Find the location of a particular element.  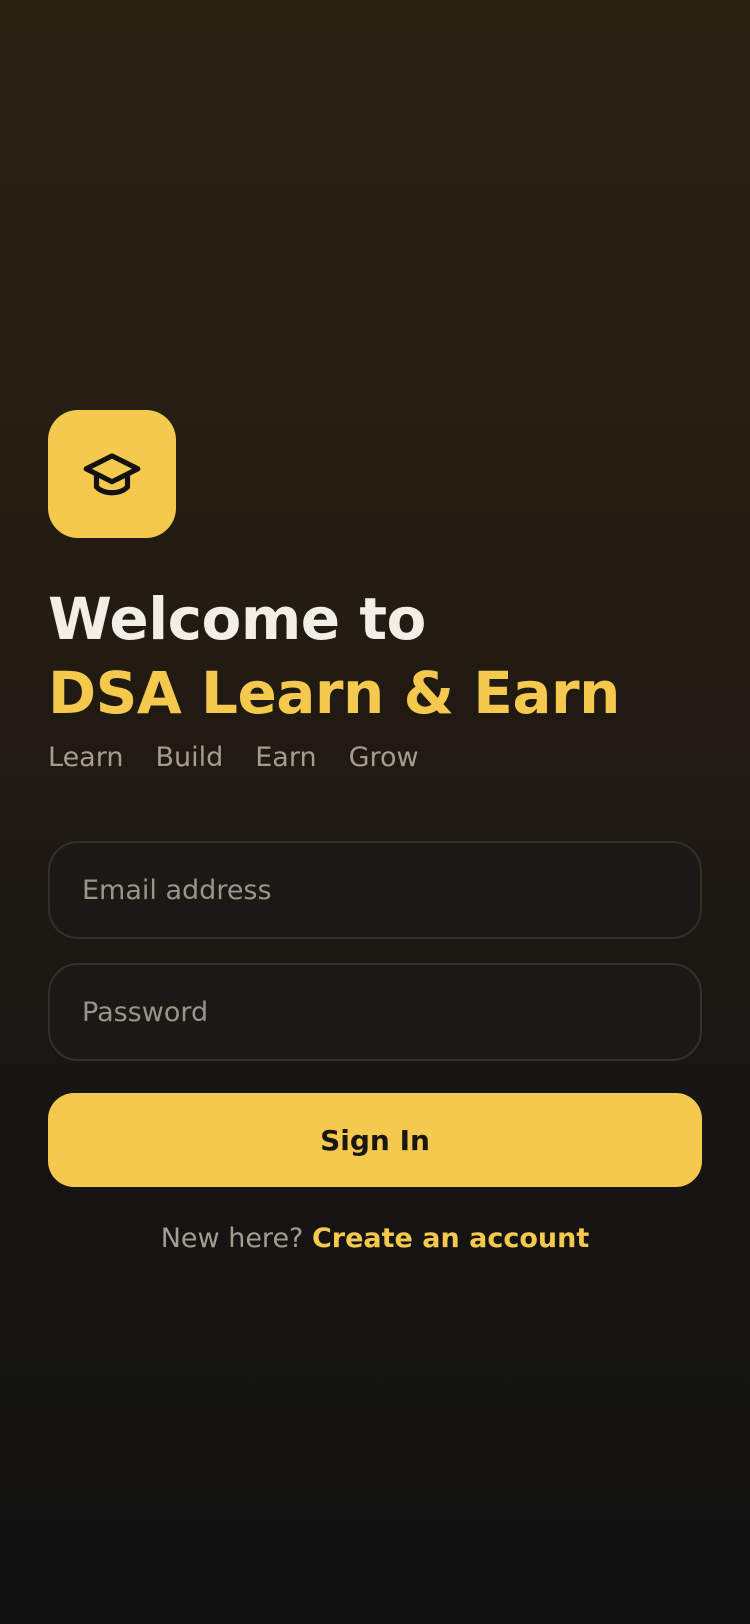

tagline-item-grow: Grow is located at coordinates (383, 757).